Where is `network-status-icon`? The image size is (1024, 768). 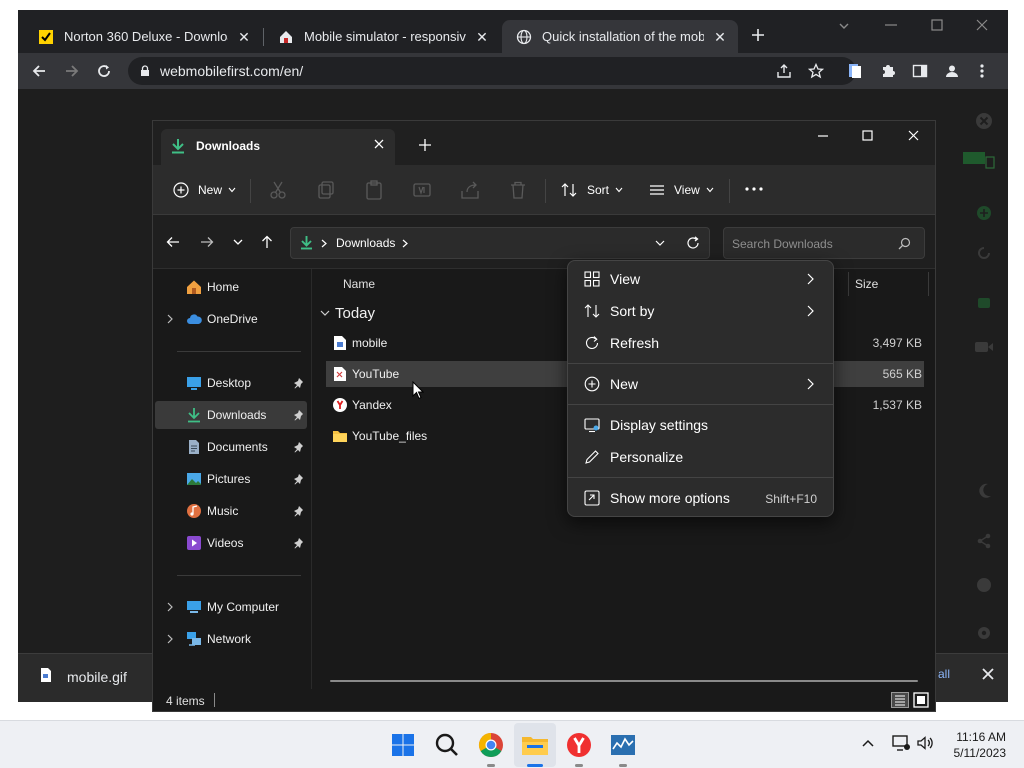
network-status-icon is located at coordinates (901, 743).